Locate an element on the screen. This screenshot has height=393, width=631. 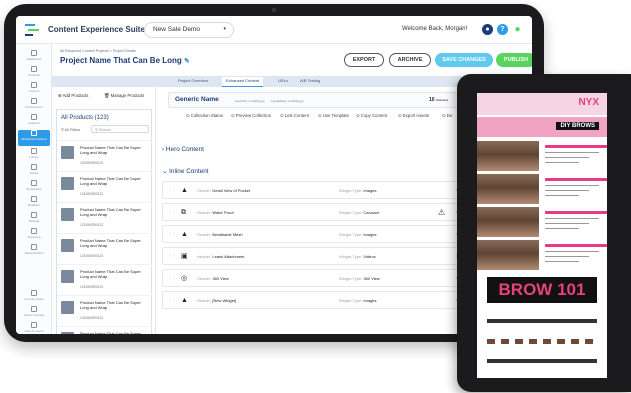
widget-header: Header: Leash Attachment is located at coordinates (220, 256).